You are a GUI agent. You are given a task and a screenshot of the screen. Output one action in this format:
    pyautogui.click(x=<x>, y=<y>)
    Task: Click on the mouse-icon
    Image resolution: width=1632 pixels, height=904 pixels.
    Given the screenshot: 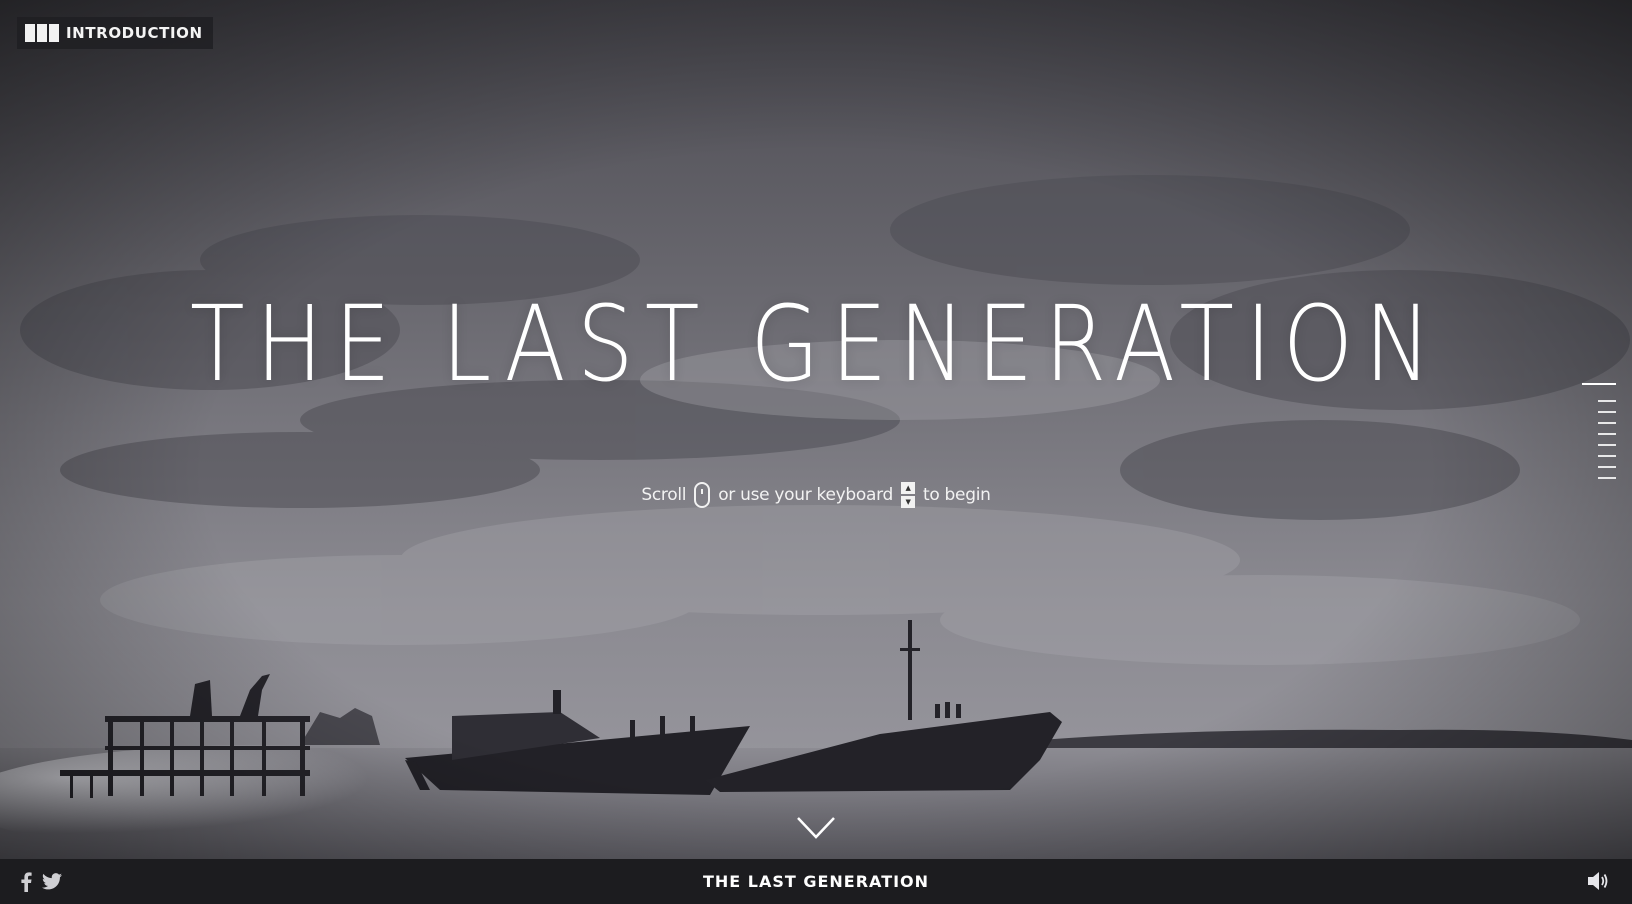 What is the action you would take?
    pyautogui.click(x=702, y=495)
    